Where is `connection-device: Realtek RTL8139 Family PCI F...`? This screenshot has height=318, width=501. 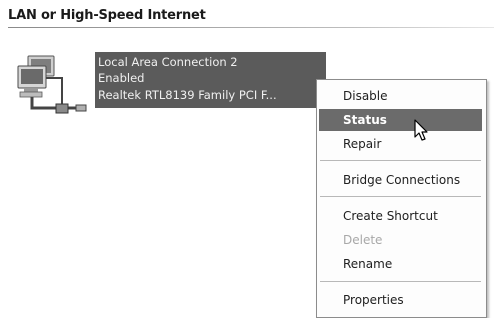
connection-device: Realtek RTL8139 Family PCI F... is located at coordinates (187, 95).